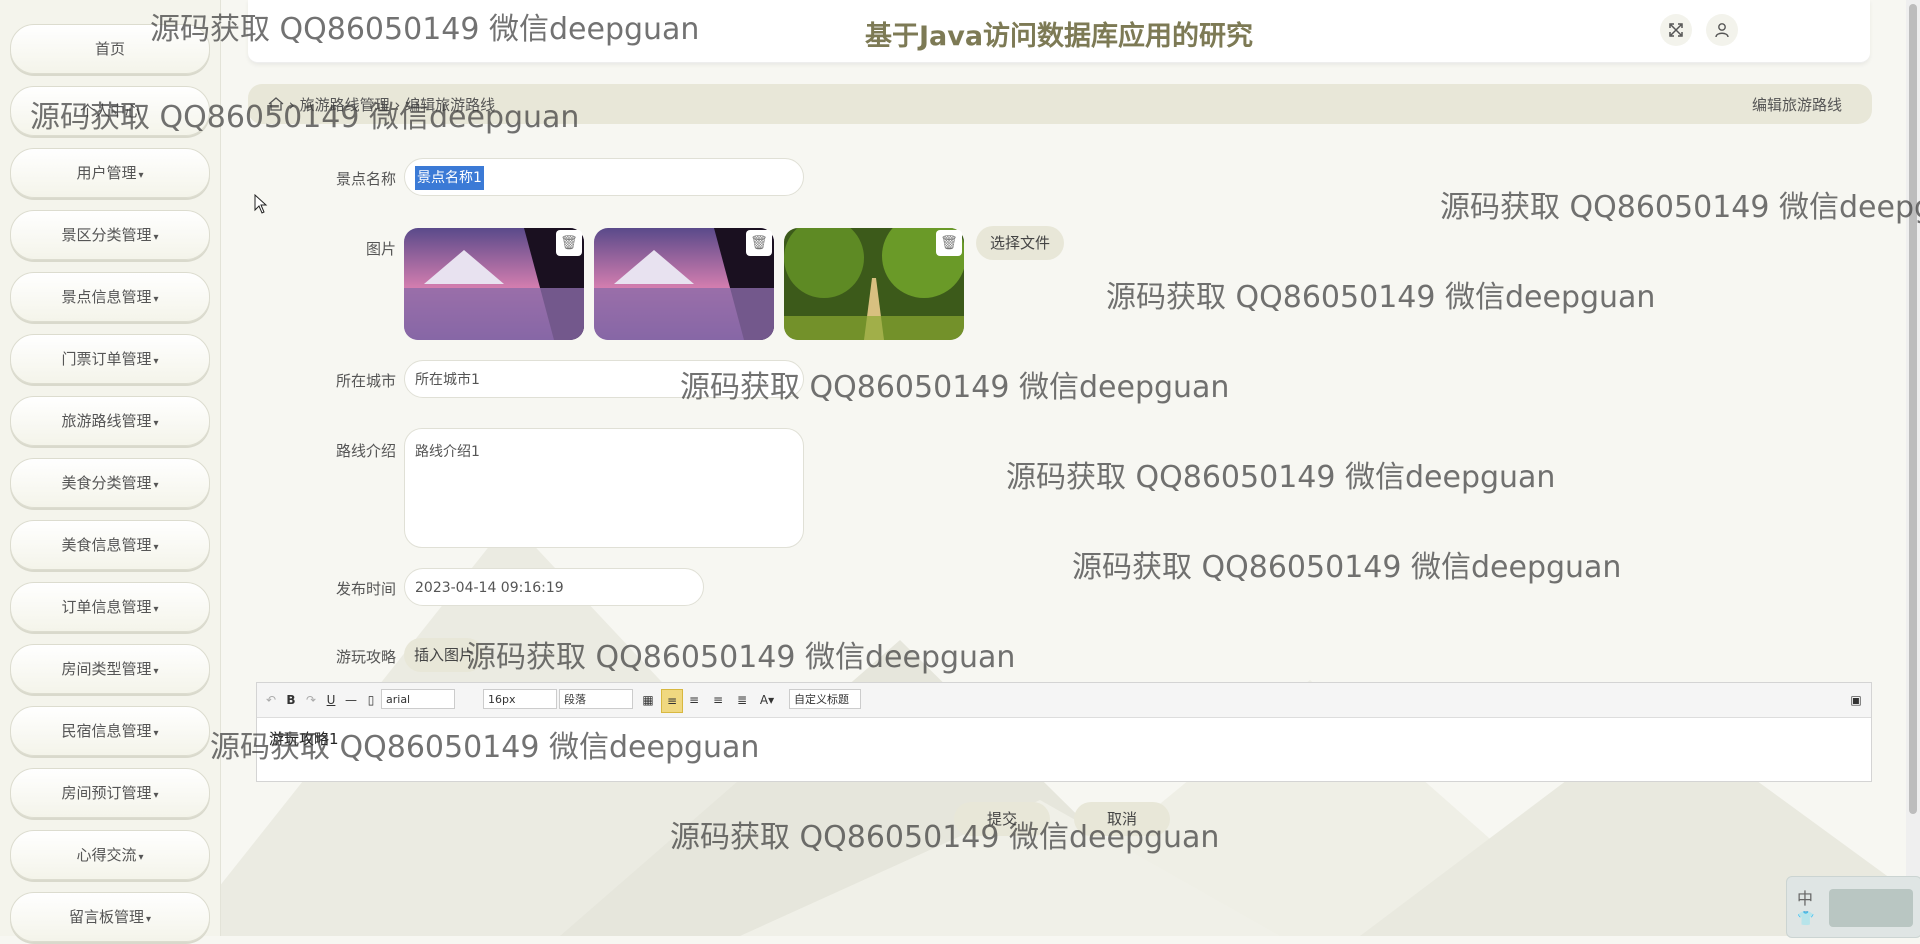 This screenshot has width=1920, height=944. Describe the element at coordinates (694, 700) in the screenshot. I see `align-right-icon: ≡` at that location.